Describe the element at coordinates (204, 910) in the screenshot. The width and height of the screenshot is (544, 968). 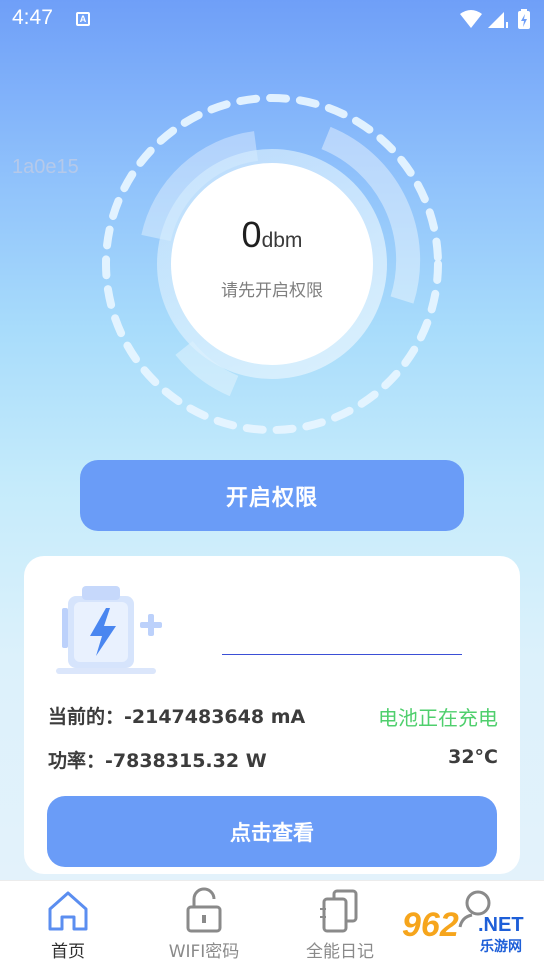
I see `unlock-icon` at that location.